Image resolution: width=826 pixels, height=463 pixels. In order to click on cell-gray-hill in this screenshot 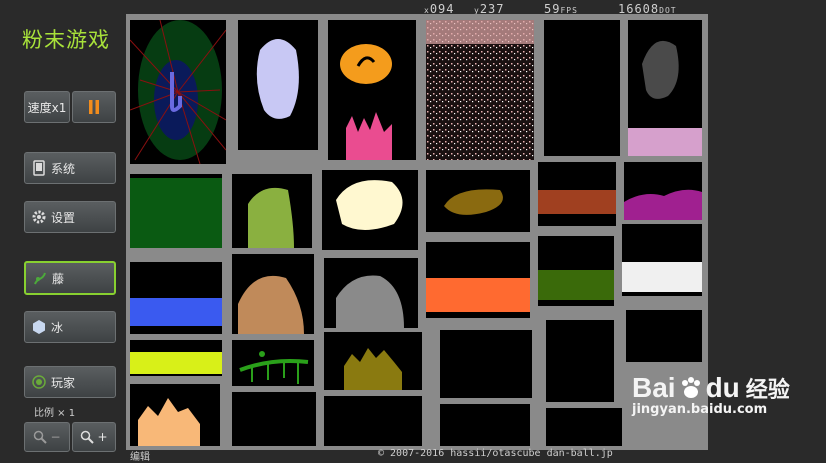, I will do `click(371, 293)`.